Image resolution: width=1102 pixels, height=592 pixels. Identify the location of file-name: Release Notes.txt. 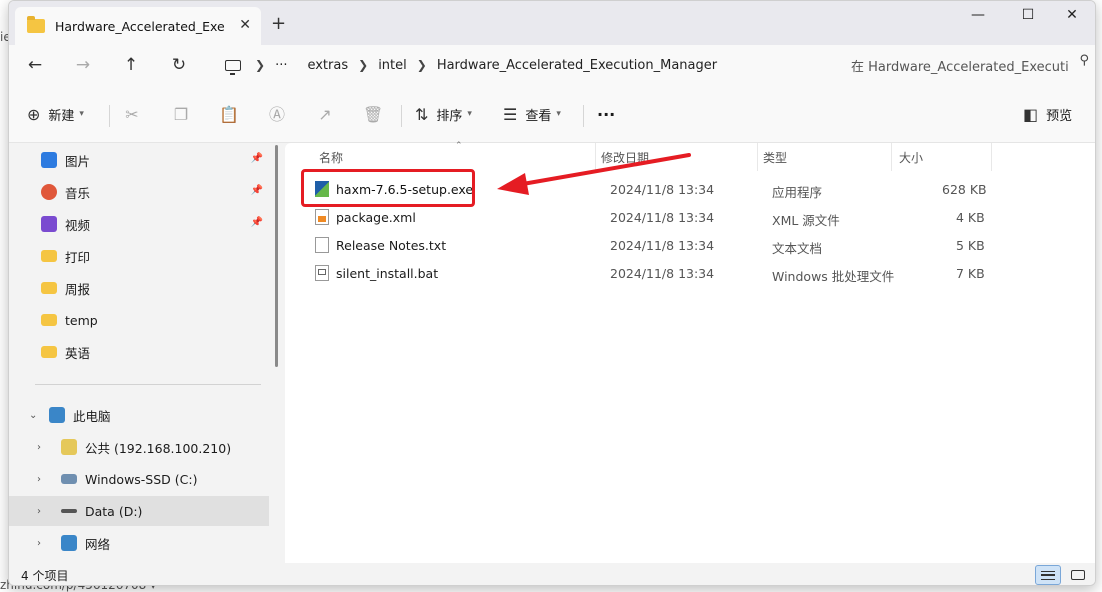
(391, 245).